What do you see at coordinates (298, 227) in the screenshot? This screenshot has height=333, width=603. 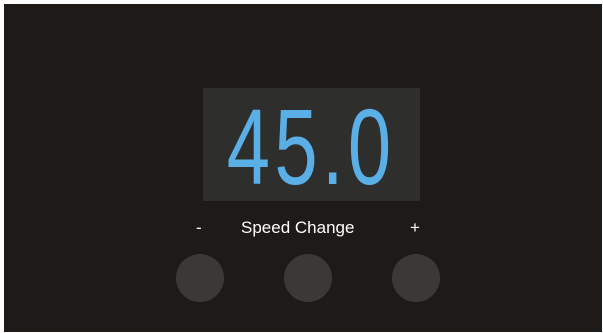 I see `speed-change-label: Speed Change` at bounding box center [298, 227].